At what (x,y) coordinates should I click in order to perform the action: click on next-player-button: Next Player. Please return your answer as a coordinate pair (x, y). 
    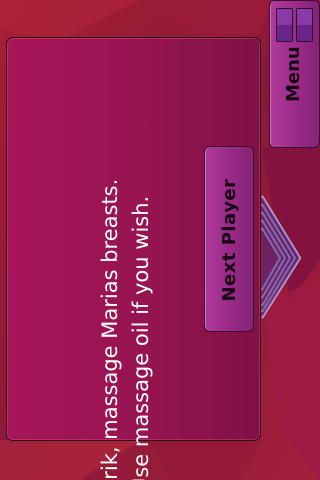
    Looking at the image, I should click on (229, 239).